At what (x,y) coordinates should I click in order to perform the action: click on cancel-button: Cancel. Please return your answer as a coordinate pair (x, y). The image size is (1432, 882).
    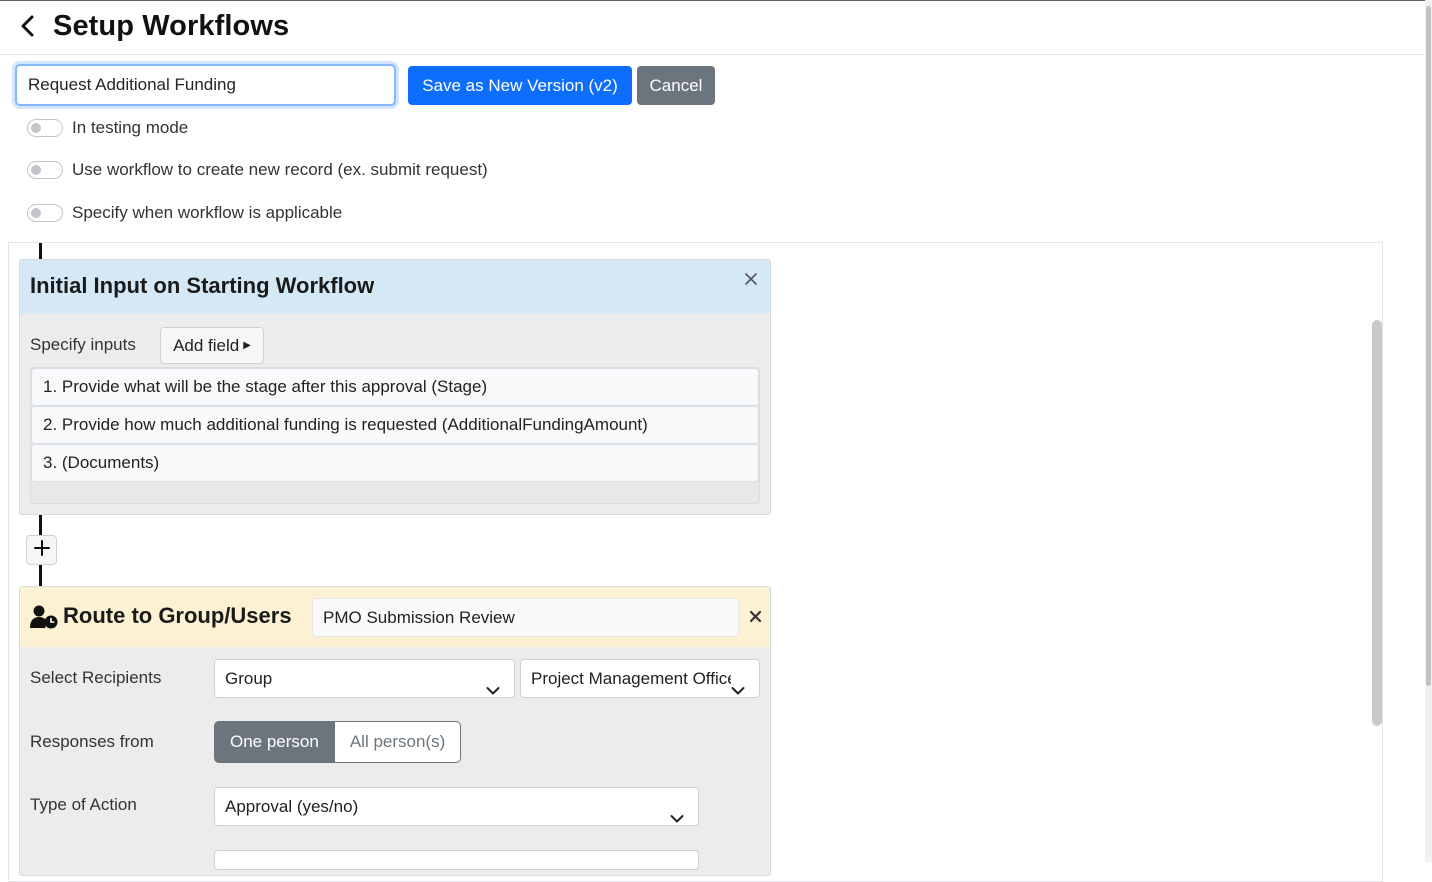
    Looking at the image, I should click on (676, 85).